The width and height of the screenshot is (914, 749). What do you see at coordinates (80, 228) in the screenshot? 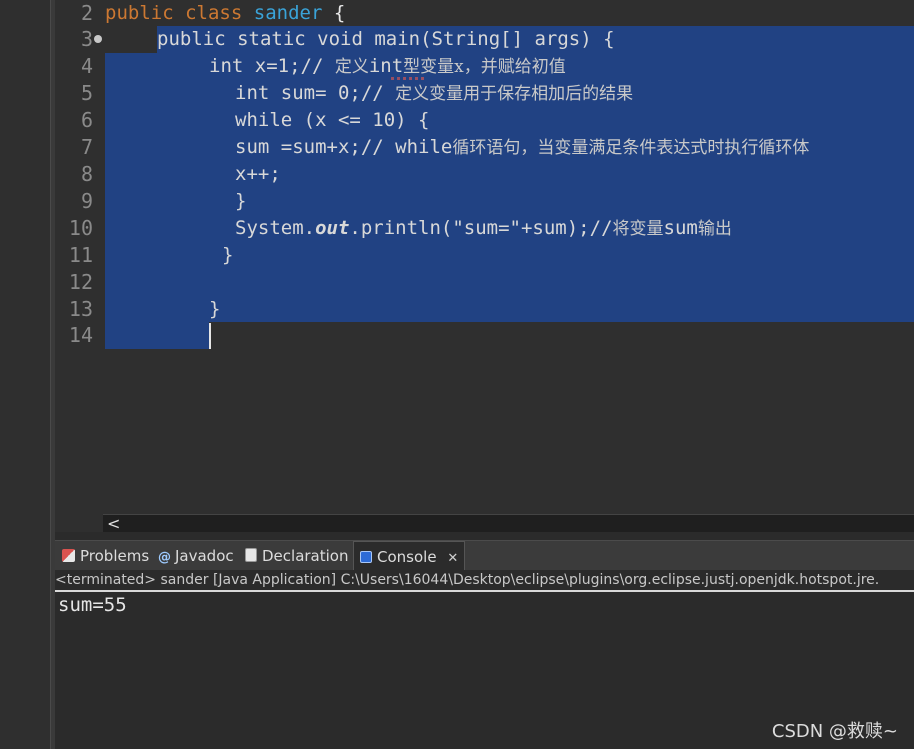
I see `line-number: 10` at bounding box center [80, 228].